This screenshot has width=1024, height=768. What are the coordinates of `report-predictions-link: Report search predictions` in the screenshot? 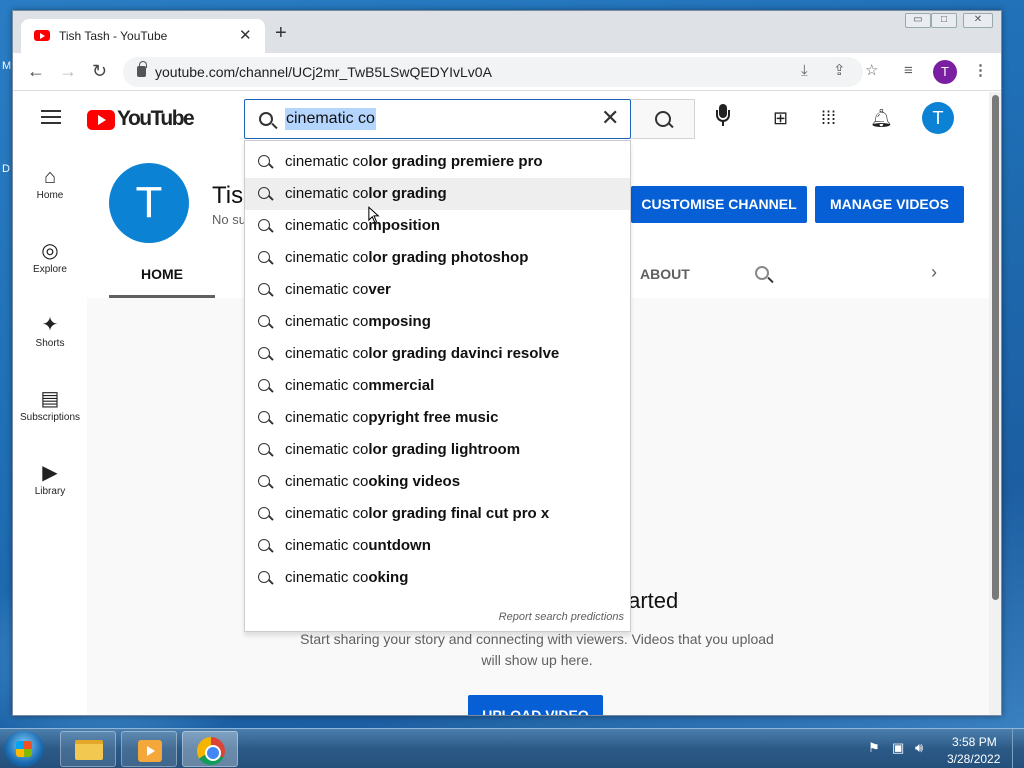 It's located at (561, 617).